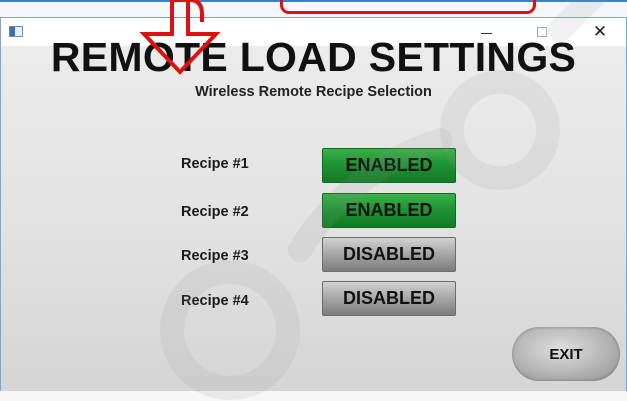 The image size is (627, 401). I want to click on annotation-highlight-box, so click(408, 7).